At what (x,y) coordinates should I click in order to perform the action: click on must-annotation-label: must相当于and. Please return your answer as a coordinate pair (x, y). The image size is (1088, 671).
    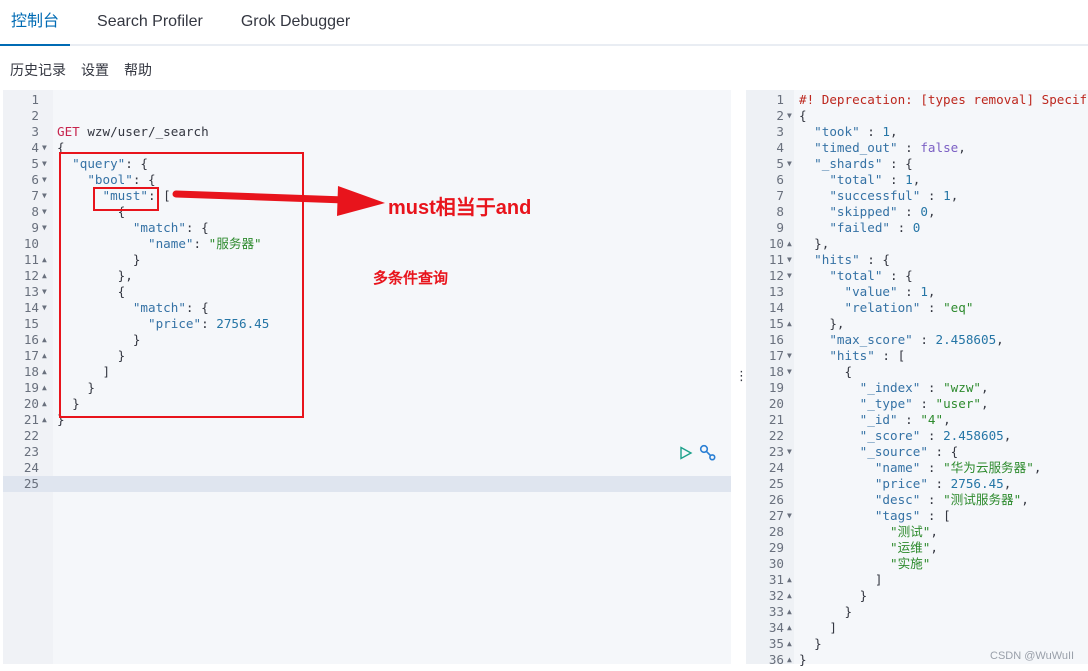
    Looking at the image, I should click on (460, 208).